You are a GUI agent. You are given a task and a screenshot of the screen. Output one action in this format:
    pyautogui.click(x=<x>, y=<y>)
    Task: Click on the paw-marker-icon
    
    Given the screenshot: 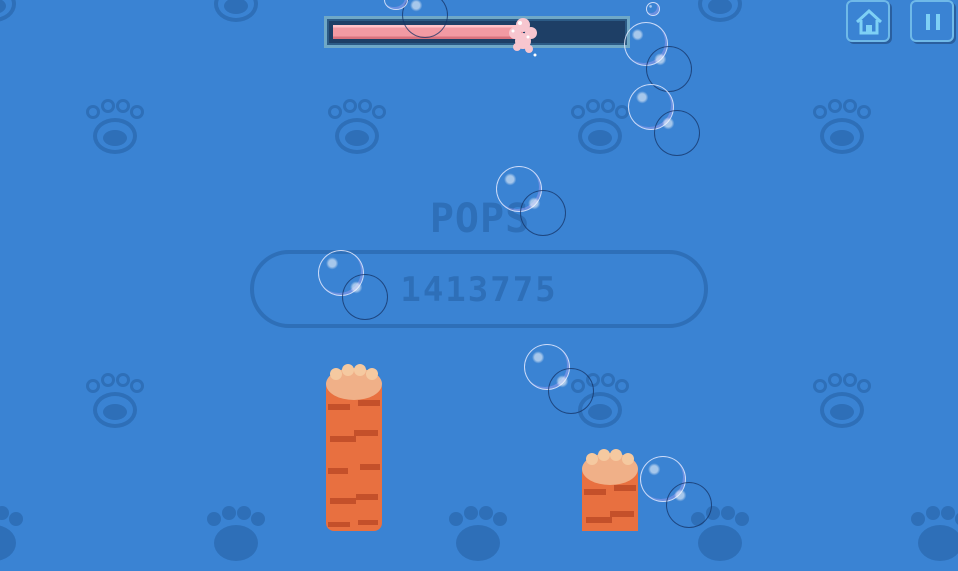 What is the action you would take?
    pyautogui.click(x=523, y=37)
    